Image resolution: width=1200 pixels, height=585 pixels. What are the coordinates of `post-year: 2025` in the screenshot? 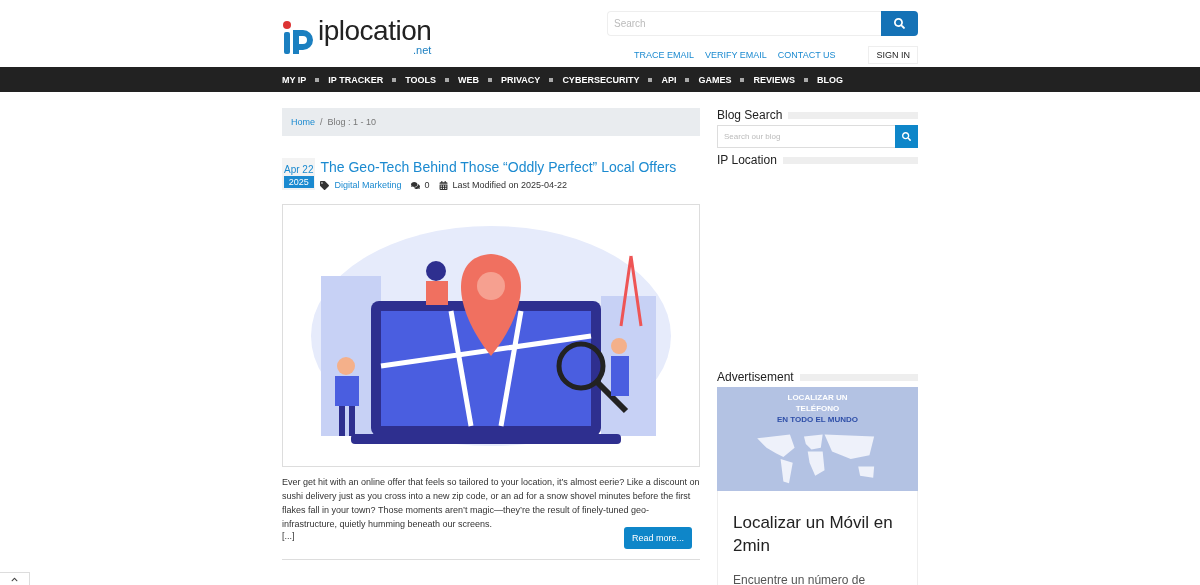 It's located at (298, 182).